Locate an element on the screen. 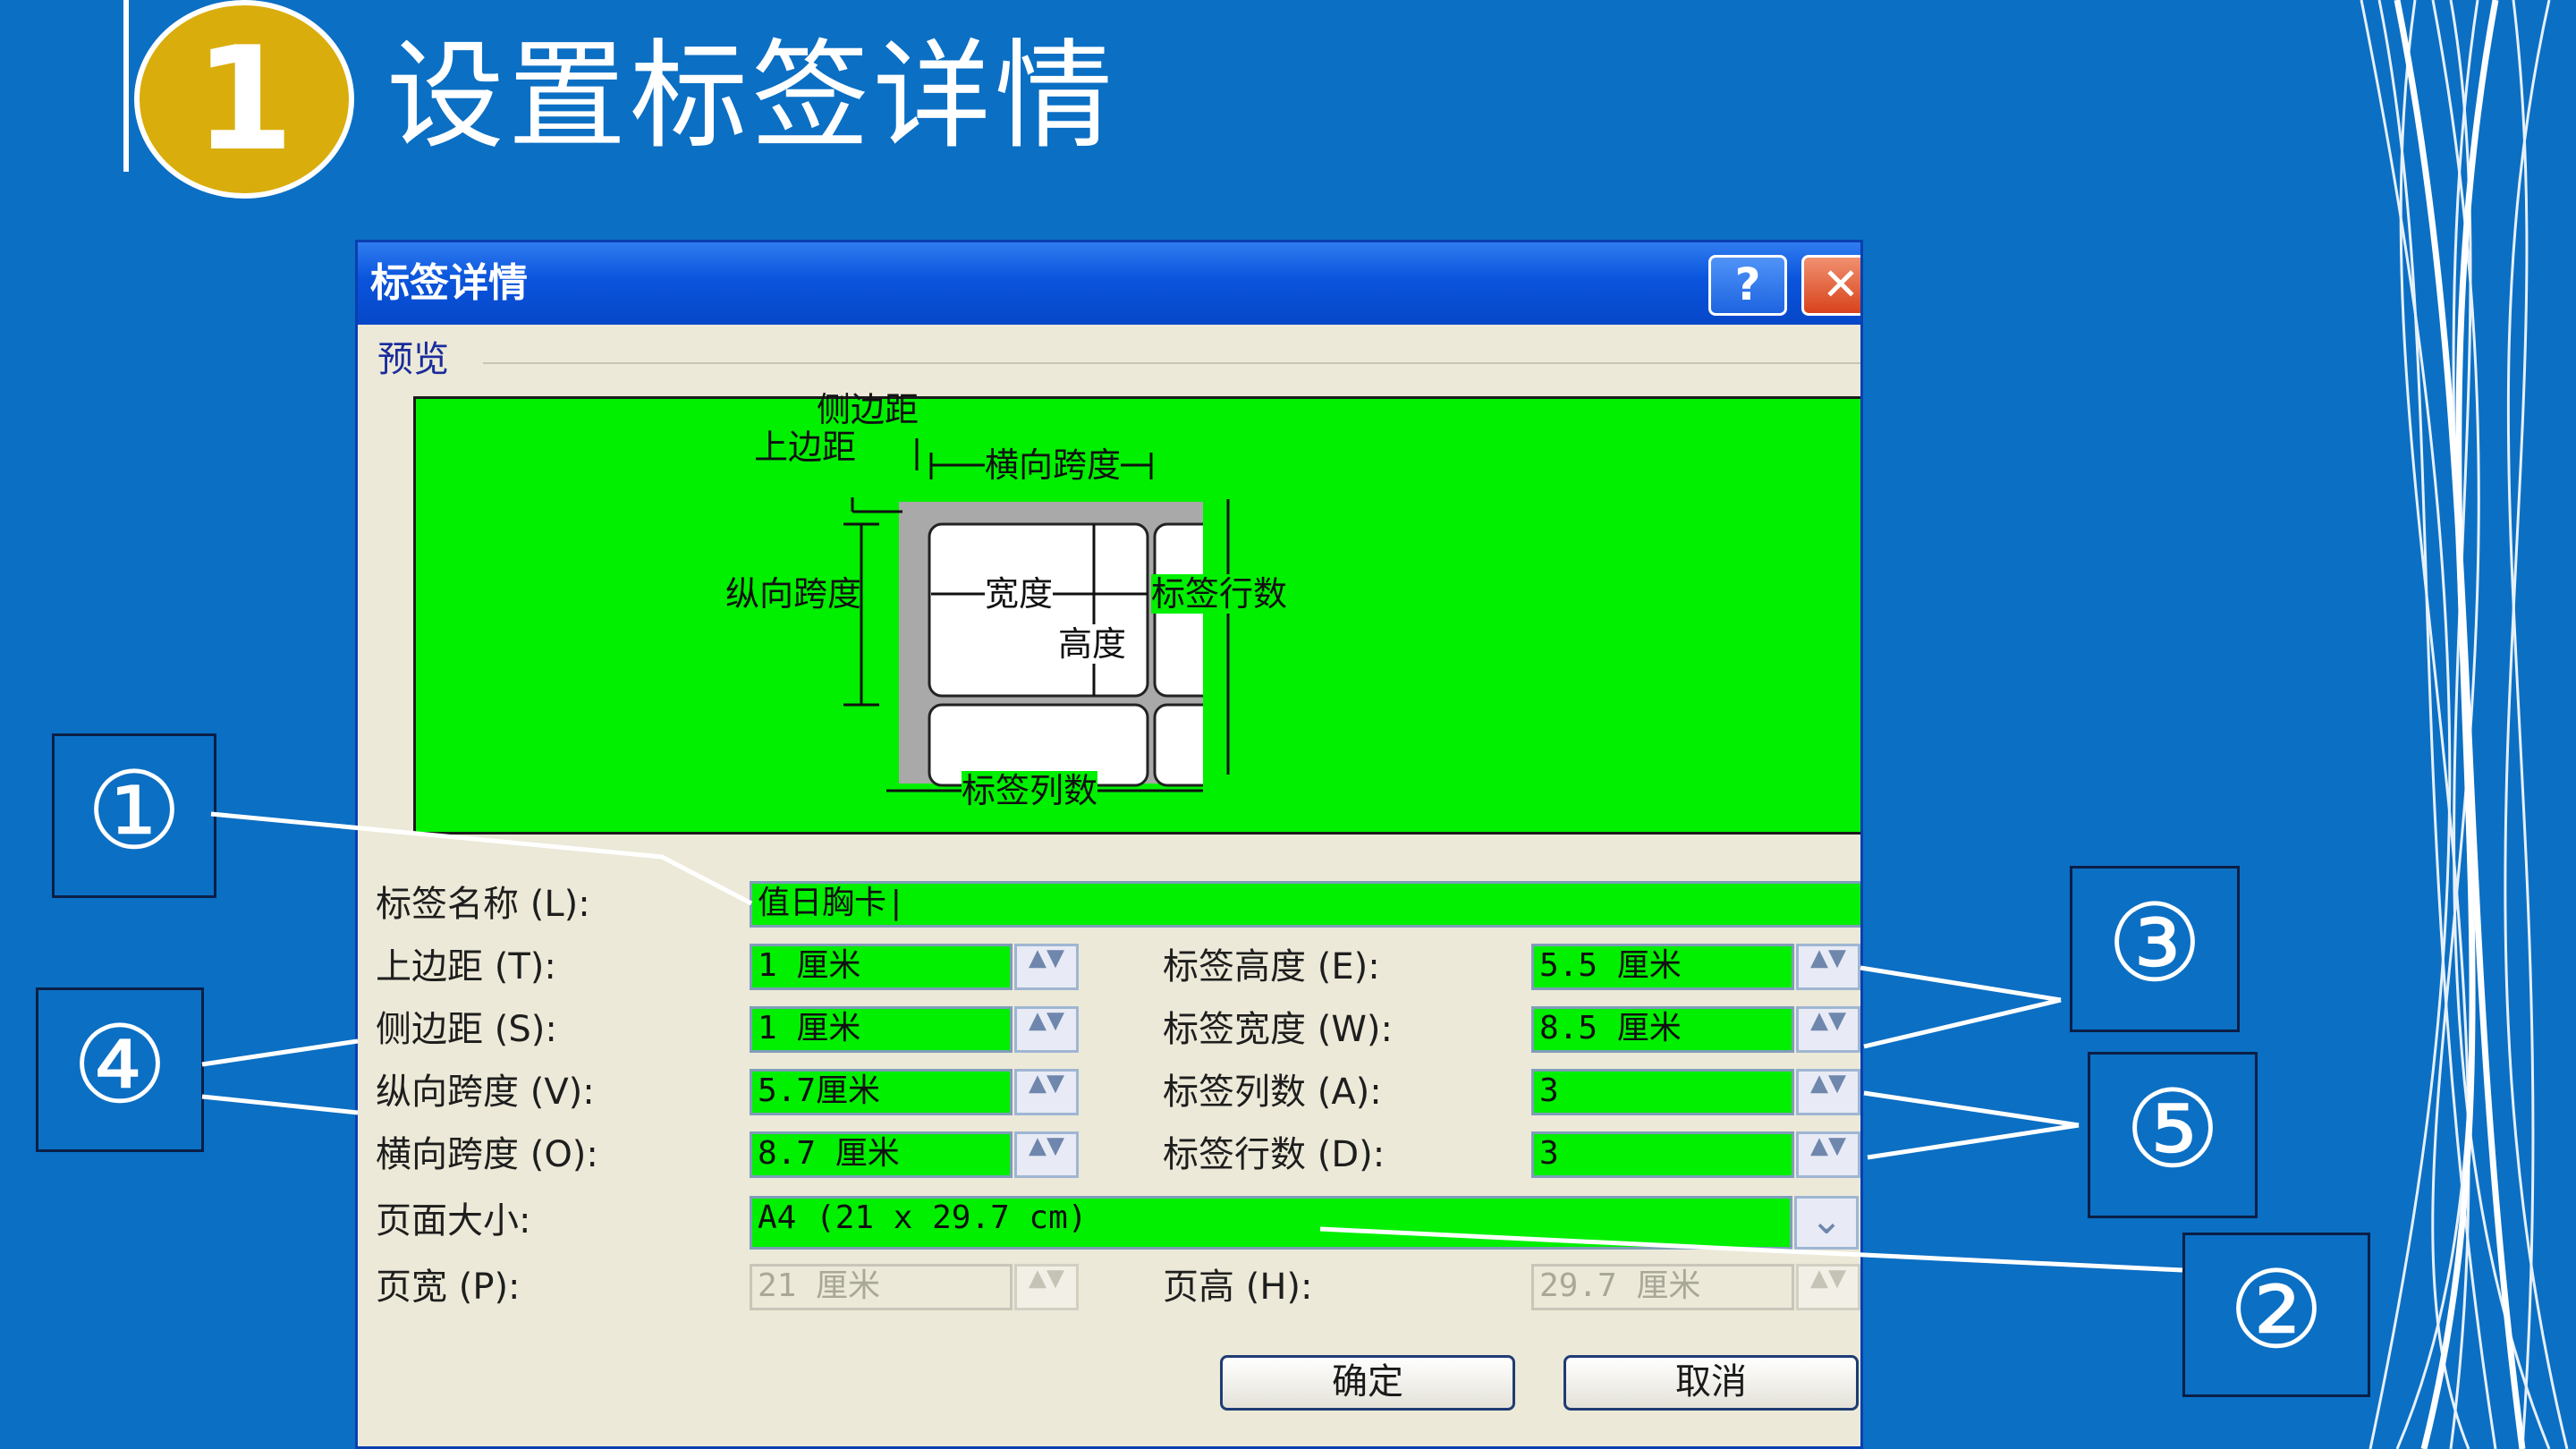 The height and width of the screenshot is (1449, 2576). page-height-input: 29.7 厘米 is located at coordinates (1662, 1287).